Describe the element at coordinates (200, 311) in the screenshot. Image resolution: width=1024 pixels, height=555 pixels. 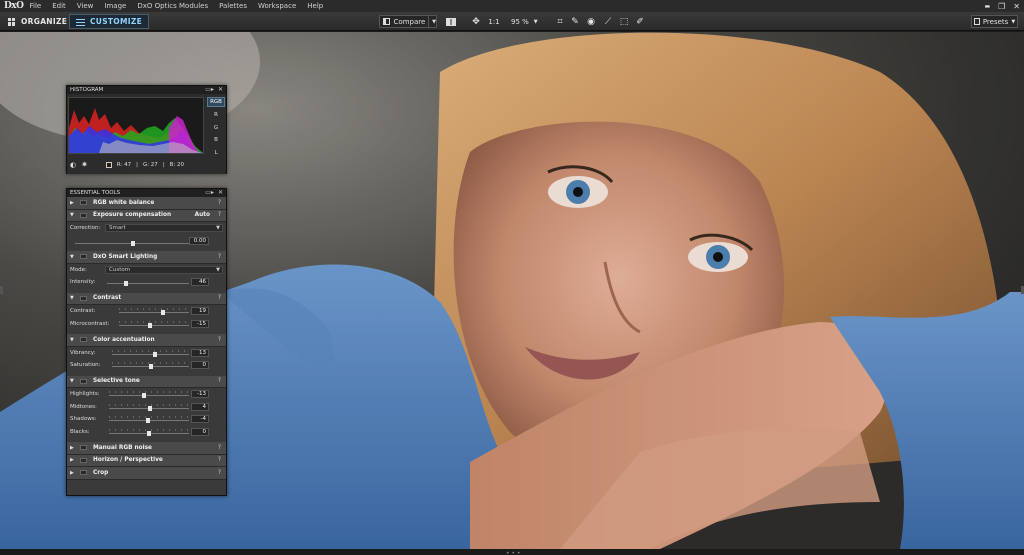
I see `contrast-value-field: 19` at that location.